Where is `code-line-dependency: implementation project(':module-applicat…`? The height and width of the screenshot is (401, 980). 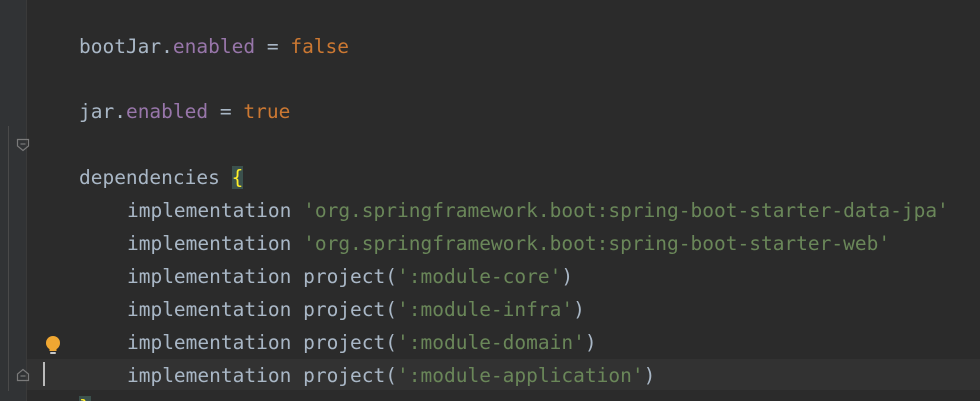
code-line-dependency: implementation project(':module-applicat… is located at coordinates (367, 356).